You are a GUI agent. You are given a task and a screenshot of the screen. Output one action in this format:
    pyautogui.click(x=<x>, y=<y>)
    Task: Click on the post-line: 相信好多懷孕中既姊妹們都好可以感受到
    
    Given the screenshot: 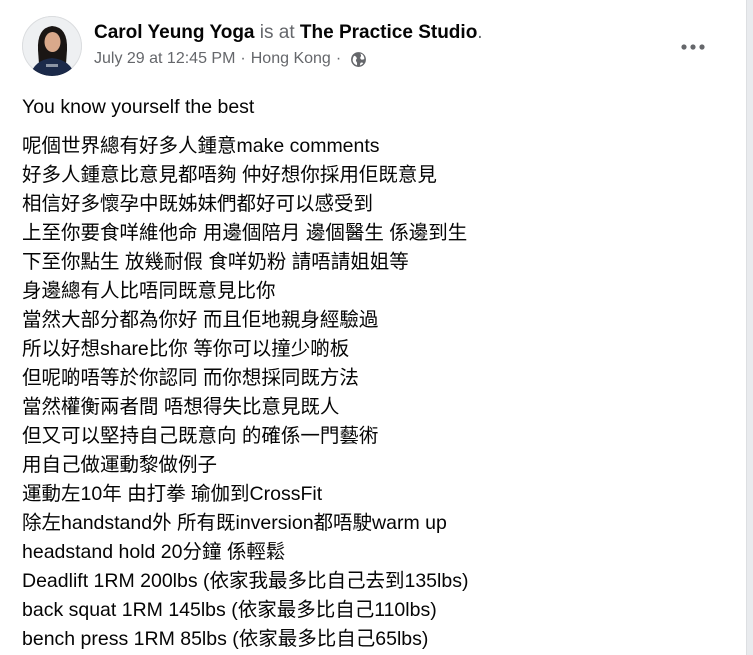 What is the action you would take?
    pyautogui.click(x=198, y=204)
    